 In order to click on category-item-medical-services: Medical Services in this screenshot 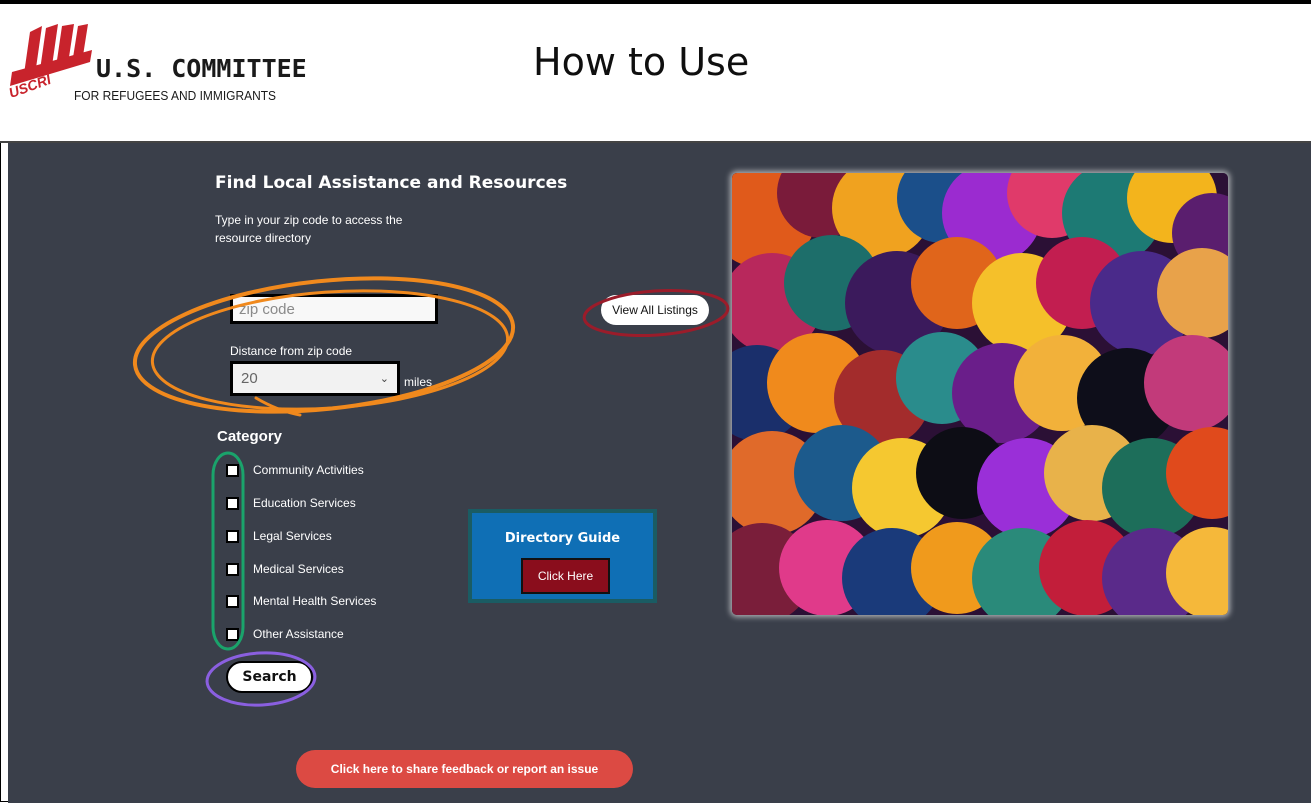, I will do `click(285, 569)`.